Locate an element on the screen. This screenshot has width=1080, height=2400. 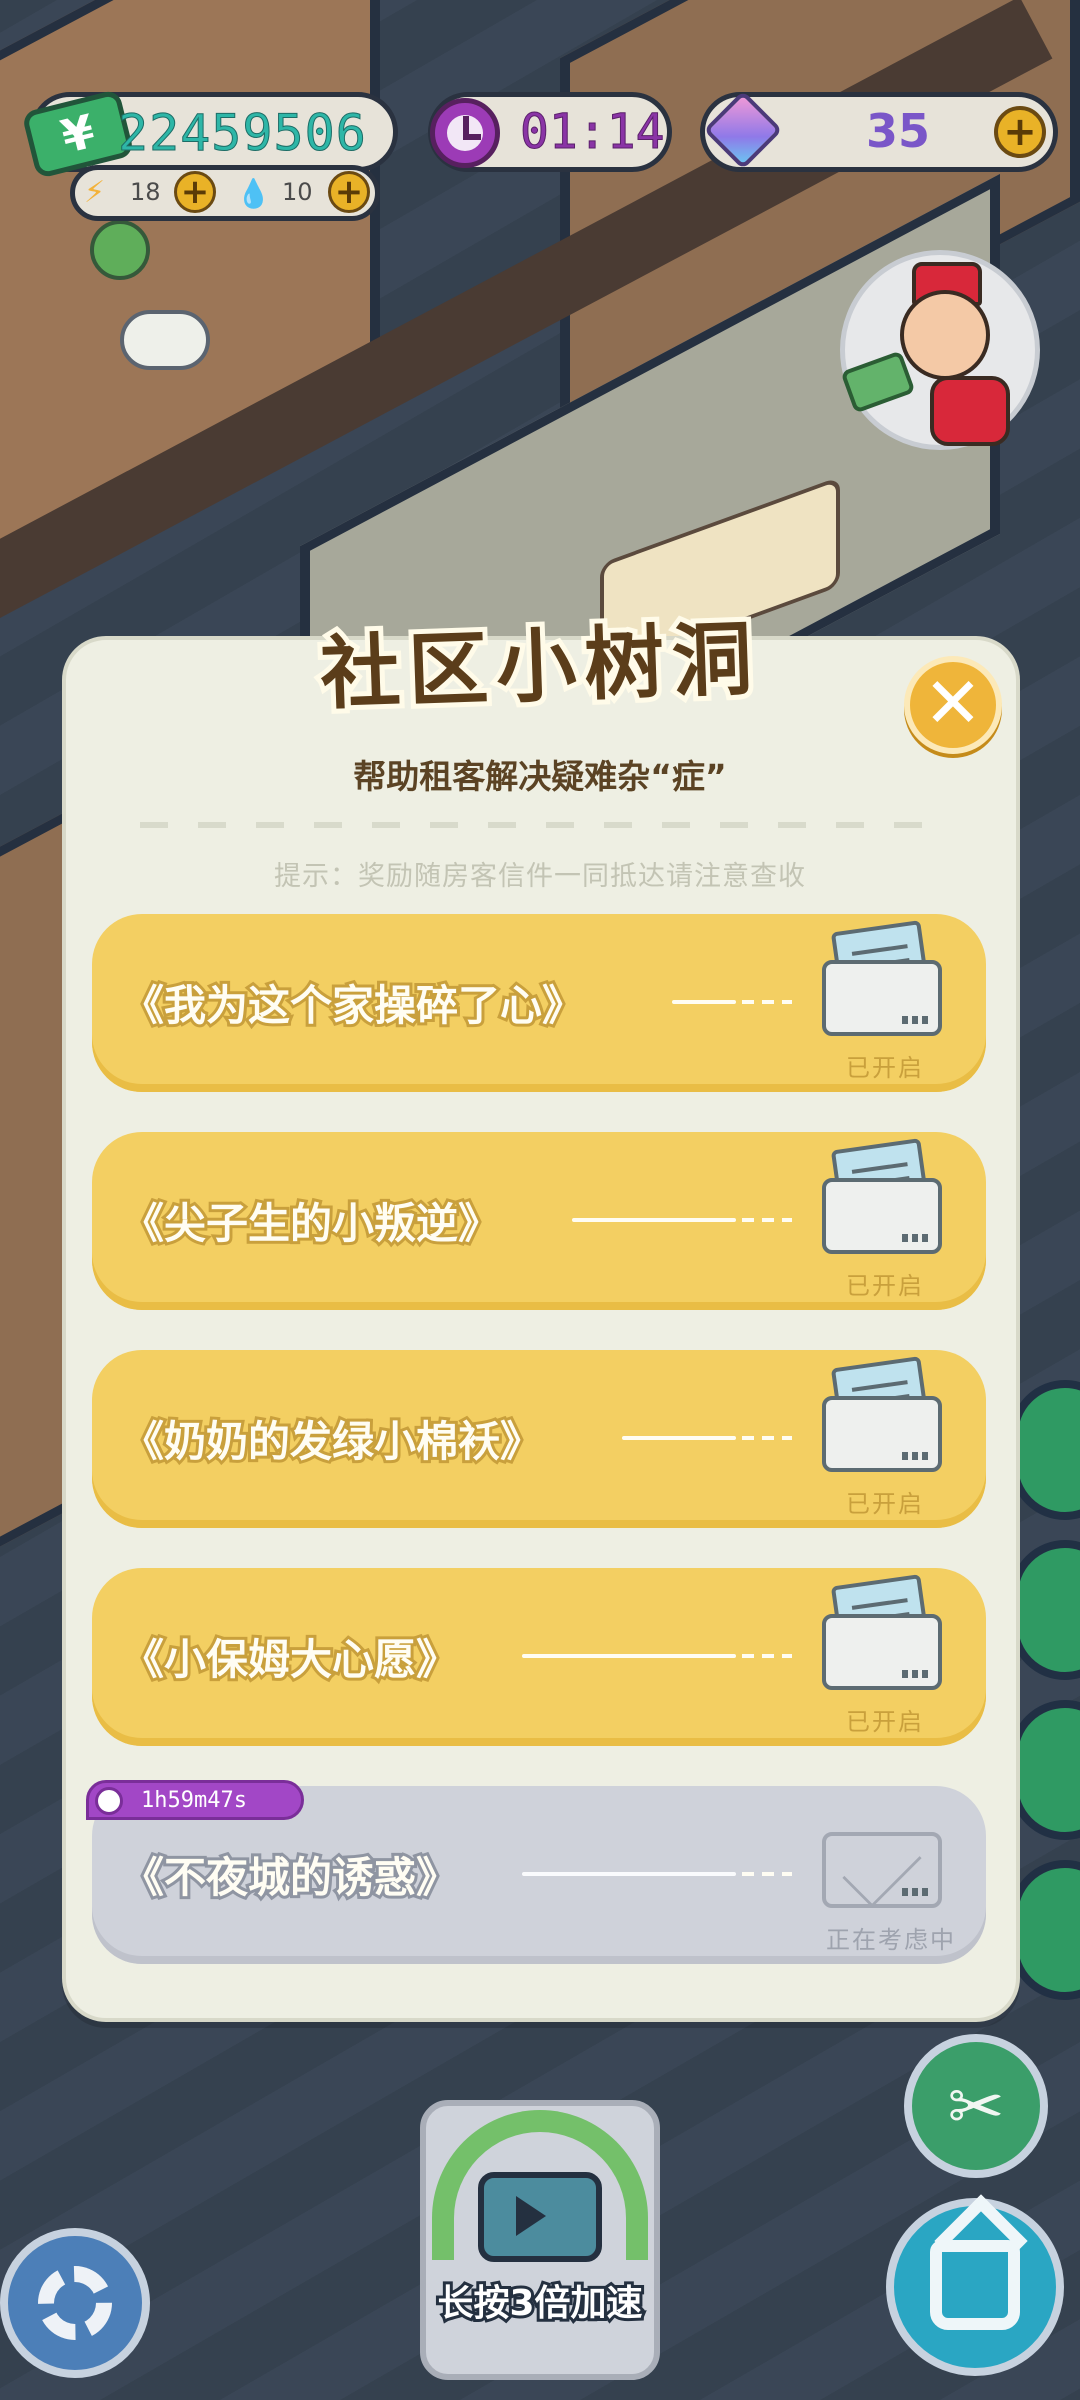
dialog-subtitle: 帮助租客解决疑难杂“症” is located at coordinates (540, 776).